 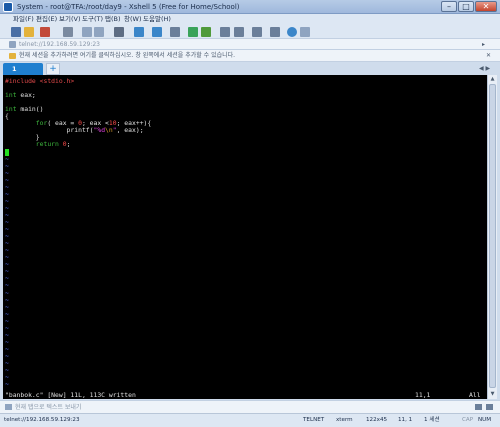 What do you see at coordinates (489, 407) in the screenshot?
I see `compose-send-icon` at bounding box center [489, 407].